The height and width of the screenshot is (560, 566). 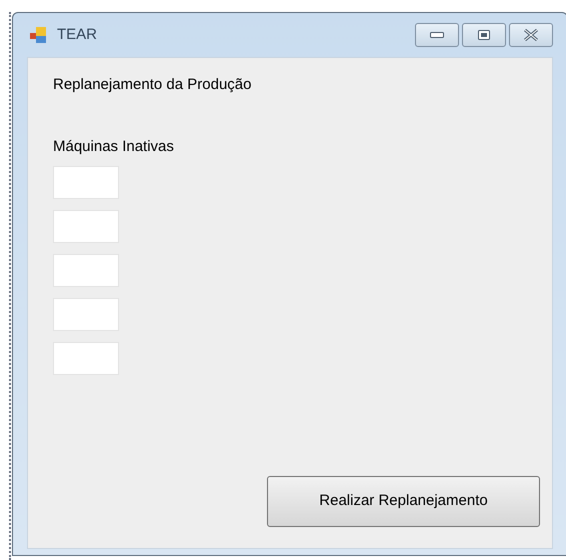 What do you see at coordinates (114, 147) in the screenshot?
I see `section-label: Máquinas Inativas` at bounding box center [114, 147].